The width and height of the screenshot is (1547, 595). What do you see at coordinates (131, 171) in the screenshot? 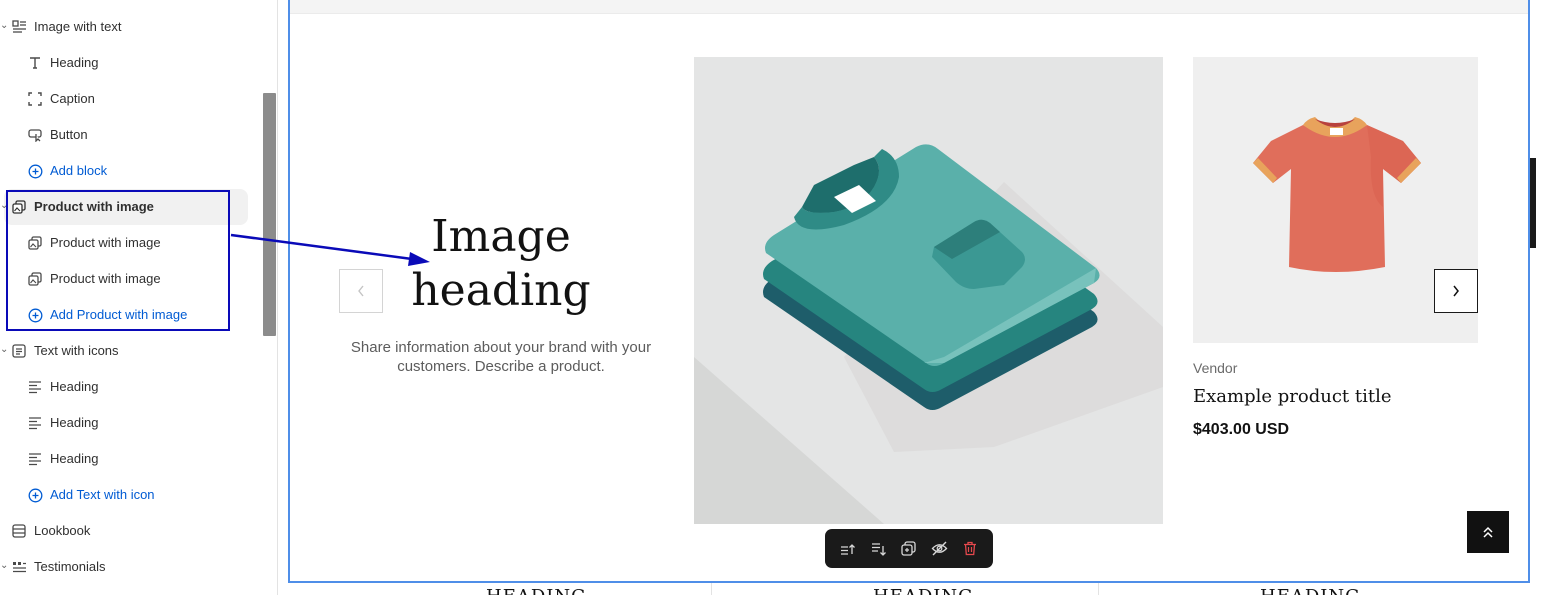
I see `add-block-button: Add block` at bounding box center [131, 171].